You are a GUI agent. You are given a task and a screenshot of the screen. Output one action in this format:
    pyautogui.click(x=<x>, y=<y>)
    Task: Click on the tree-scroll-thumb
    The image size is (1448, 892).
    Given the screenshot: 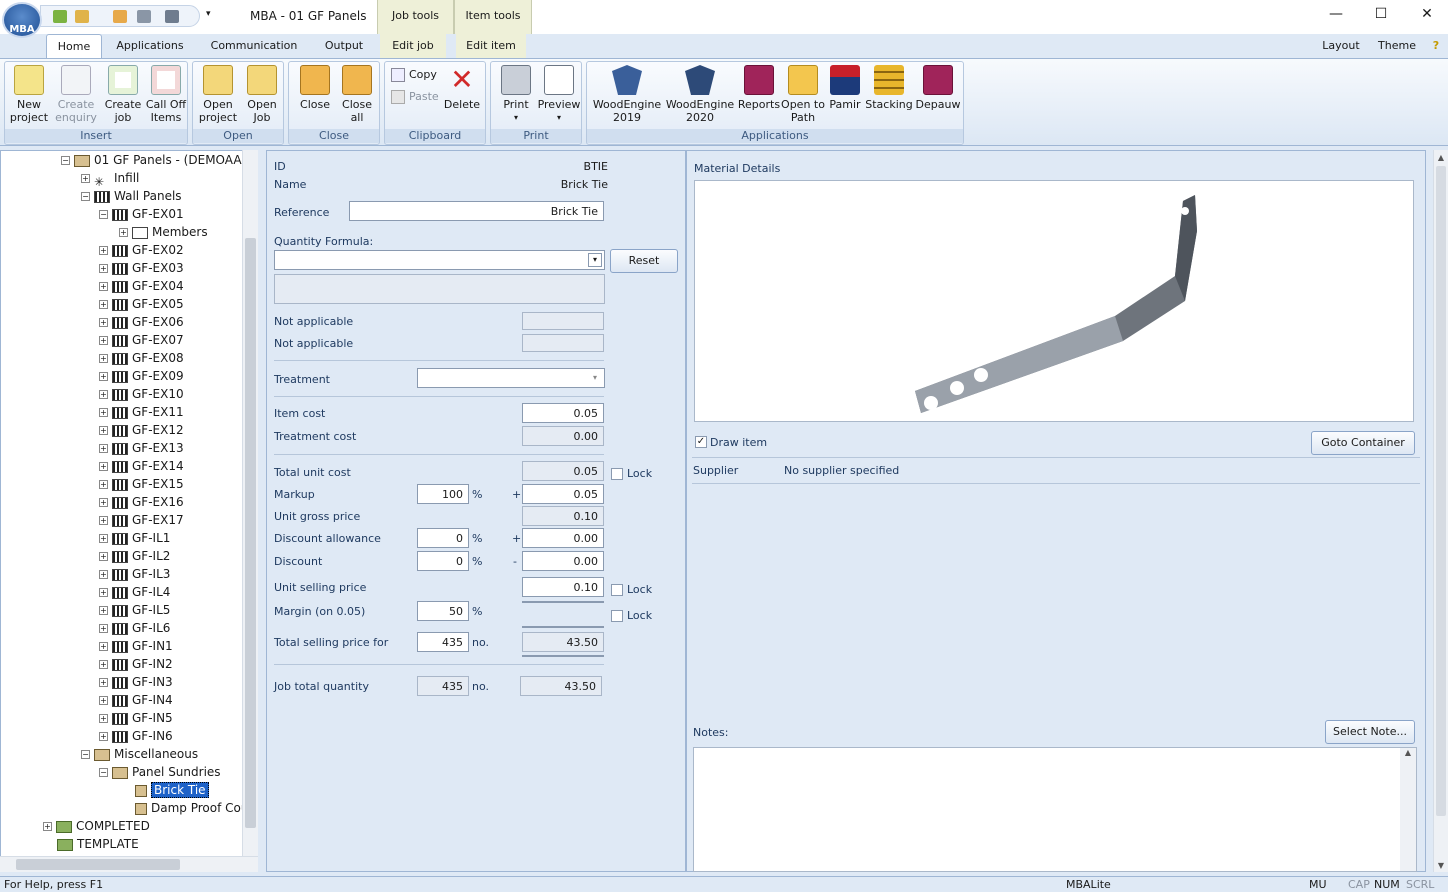 What is the action you would take?
    pyautogui.click(x=250, y=533)
    